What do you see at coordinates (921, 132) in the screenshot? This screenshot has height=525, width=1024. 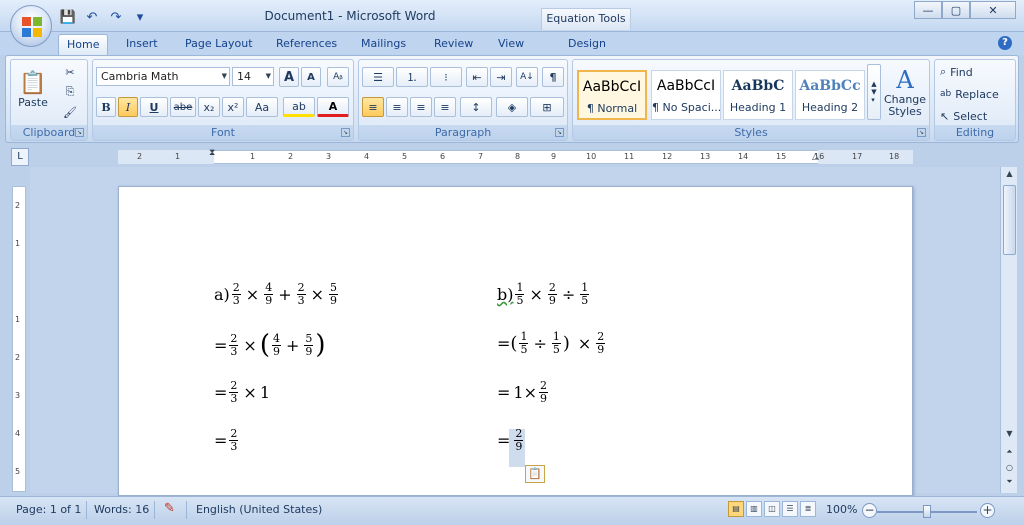 I see `styles-launcher-icon: ↘` at bounding box center [921, 132].